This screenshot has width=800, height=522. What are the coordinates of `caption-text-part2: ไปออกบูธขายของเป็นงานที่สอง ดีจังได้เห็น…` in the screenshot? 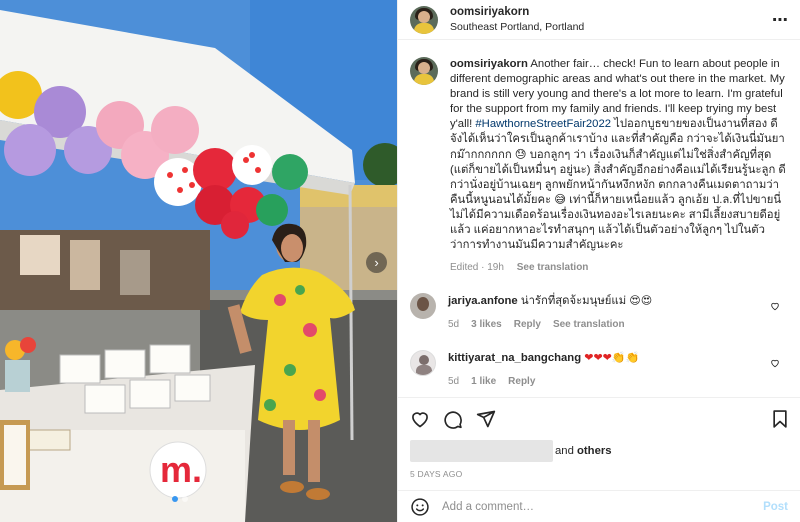 It's located at (618, 185).